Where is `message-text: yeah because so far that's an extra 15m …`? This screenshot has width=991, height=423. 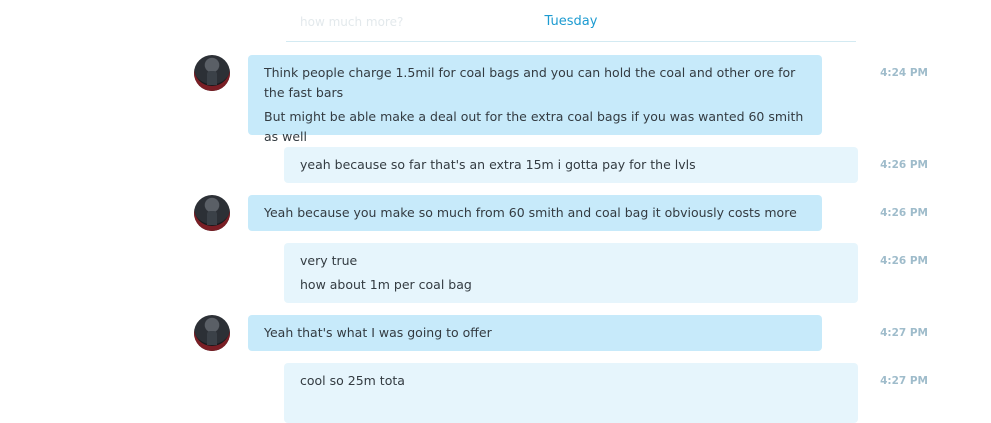 message-text: yeah because so far that's an extra 15m … is located at coordinates (498, 164).